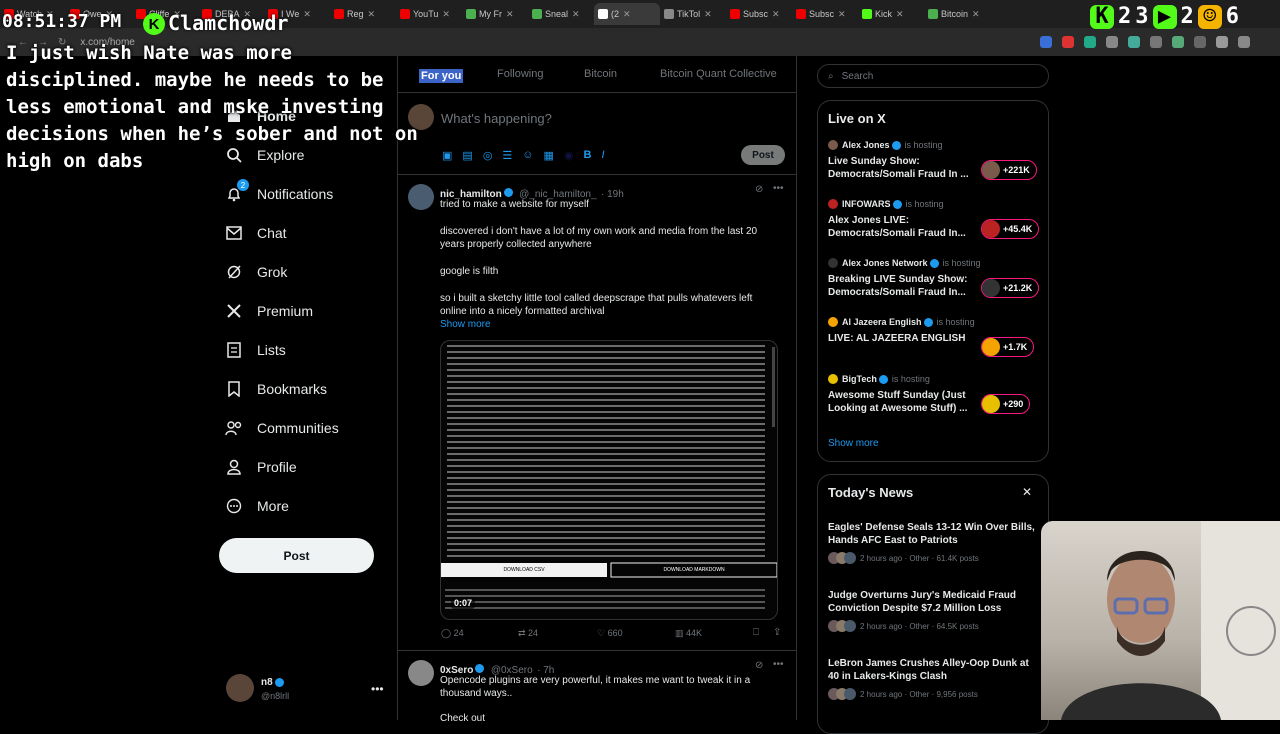 This screenshot has width=1280, height=734. I want to click on browser-tab: (2 ✕, so click(627, 14).